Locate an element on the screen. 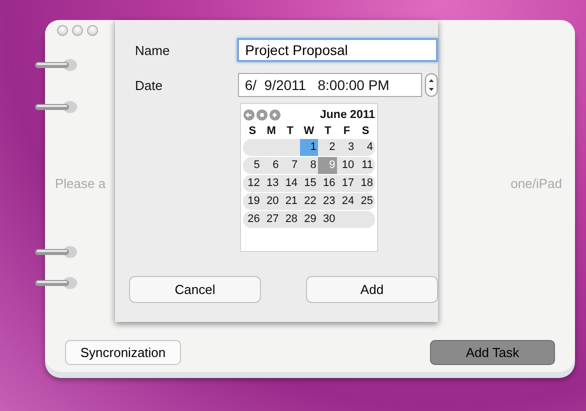  month-title: June 2011 is located at coordinates (347, 114).